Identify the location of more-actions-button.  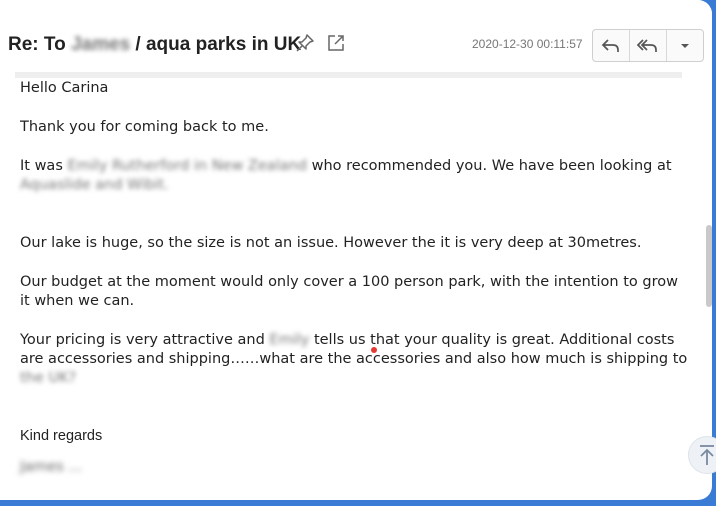
(685, 45).